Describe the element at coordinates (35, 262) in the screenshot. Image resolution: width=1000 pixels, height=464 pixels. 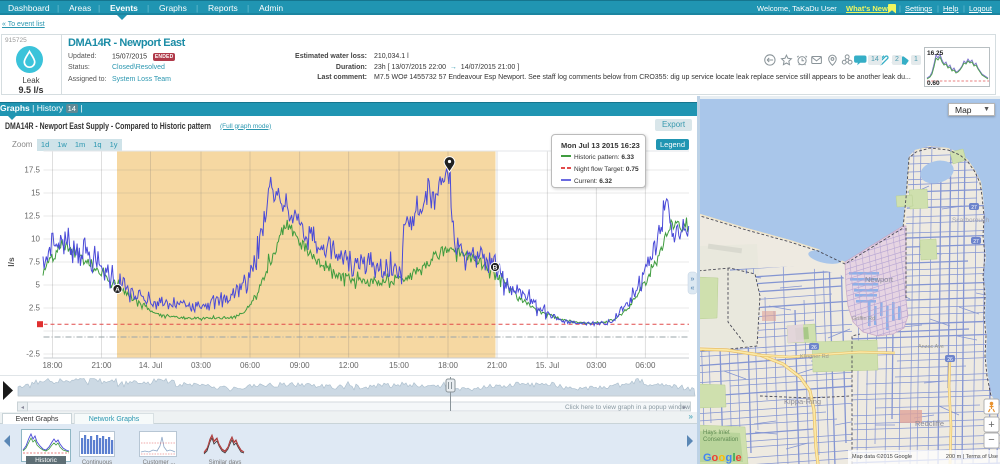
I see `svg-text: 7.5` at that location.